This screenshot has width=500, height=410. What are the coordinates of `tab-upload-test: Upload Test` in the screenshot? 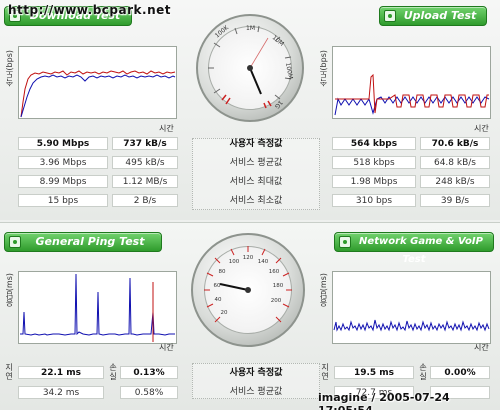 It's located at (433, 16).